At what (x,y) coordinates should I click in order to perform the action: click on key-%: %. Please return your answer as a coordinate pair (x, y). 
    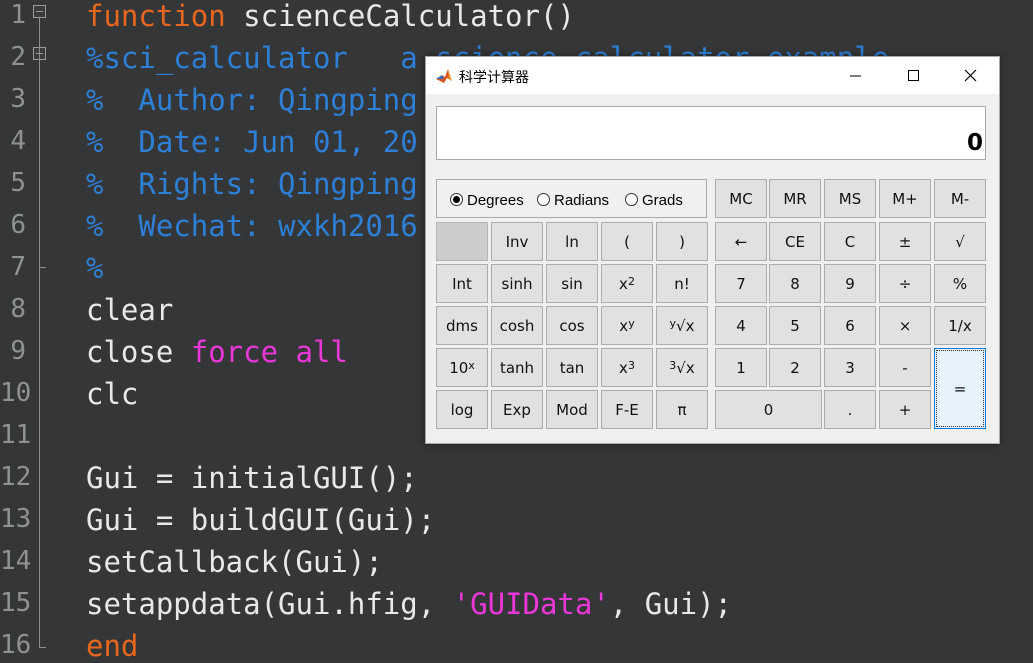
    Looking at the image, I should click on (960, 283).